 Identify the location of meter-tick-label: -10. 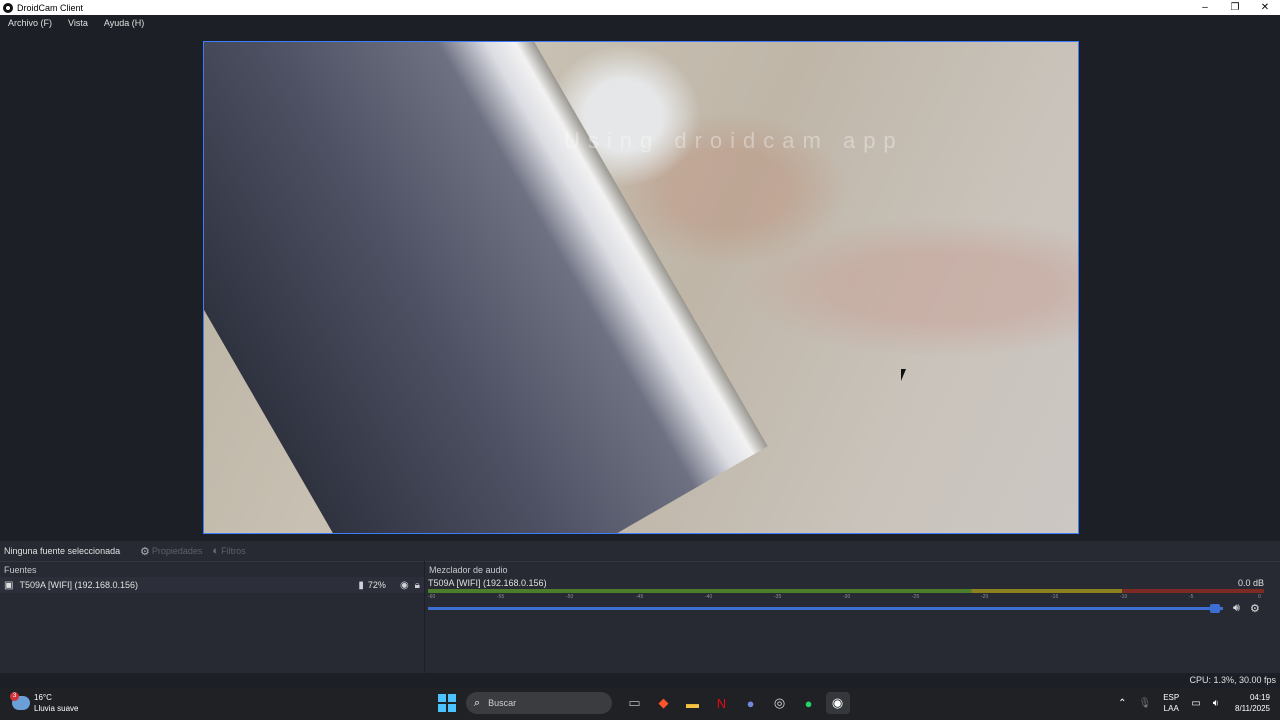
(1124, 597).